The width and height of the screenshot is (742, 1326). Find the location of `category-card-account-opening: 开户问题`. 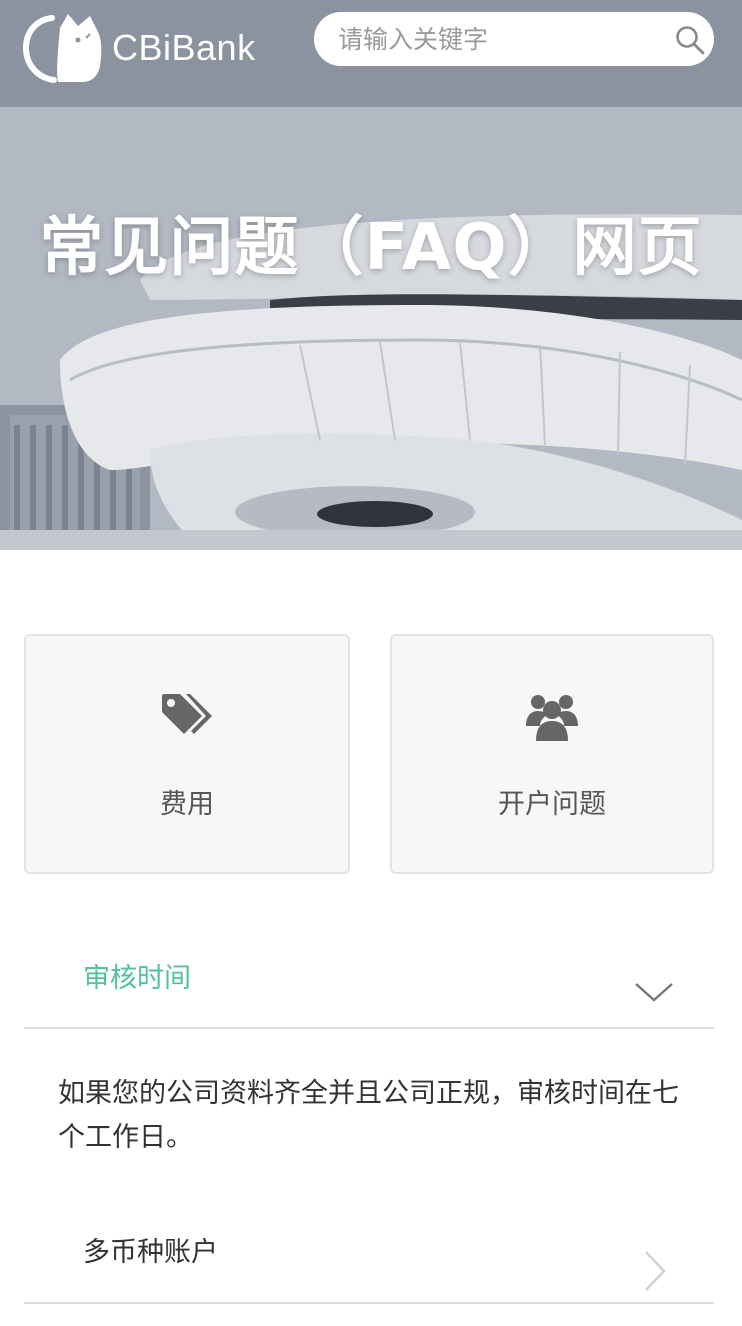

category-card-account-opening: 开户问题 is located at coordinates (552, 754).